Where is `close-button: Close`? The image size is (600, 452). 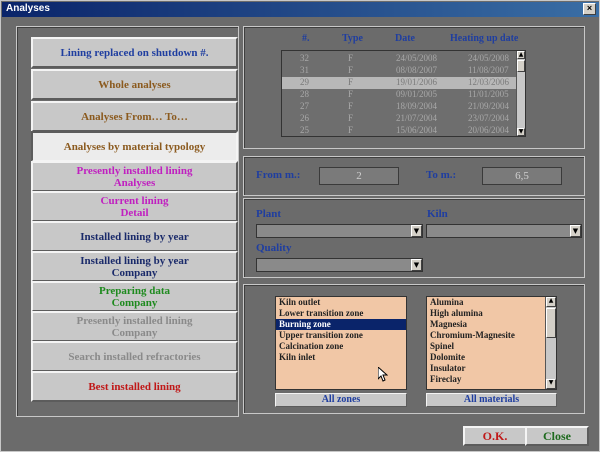 close-button: Close is located at coordinates (557, 436).